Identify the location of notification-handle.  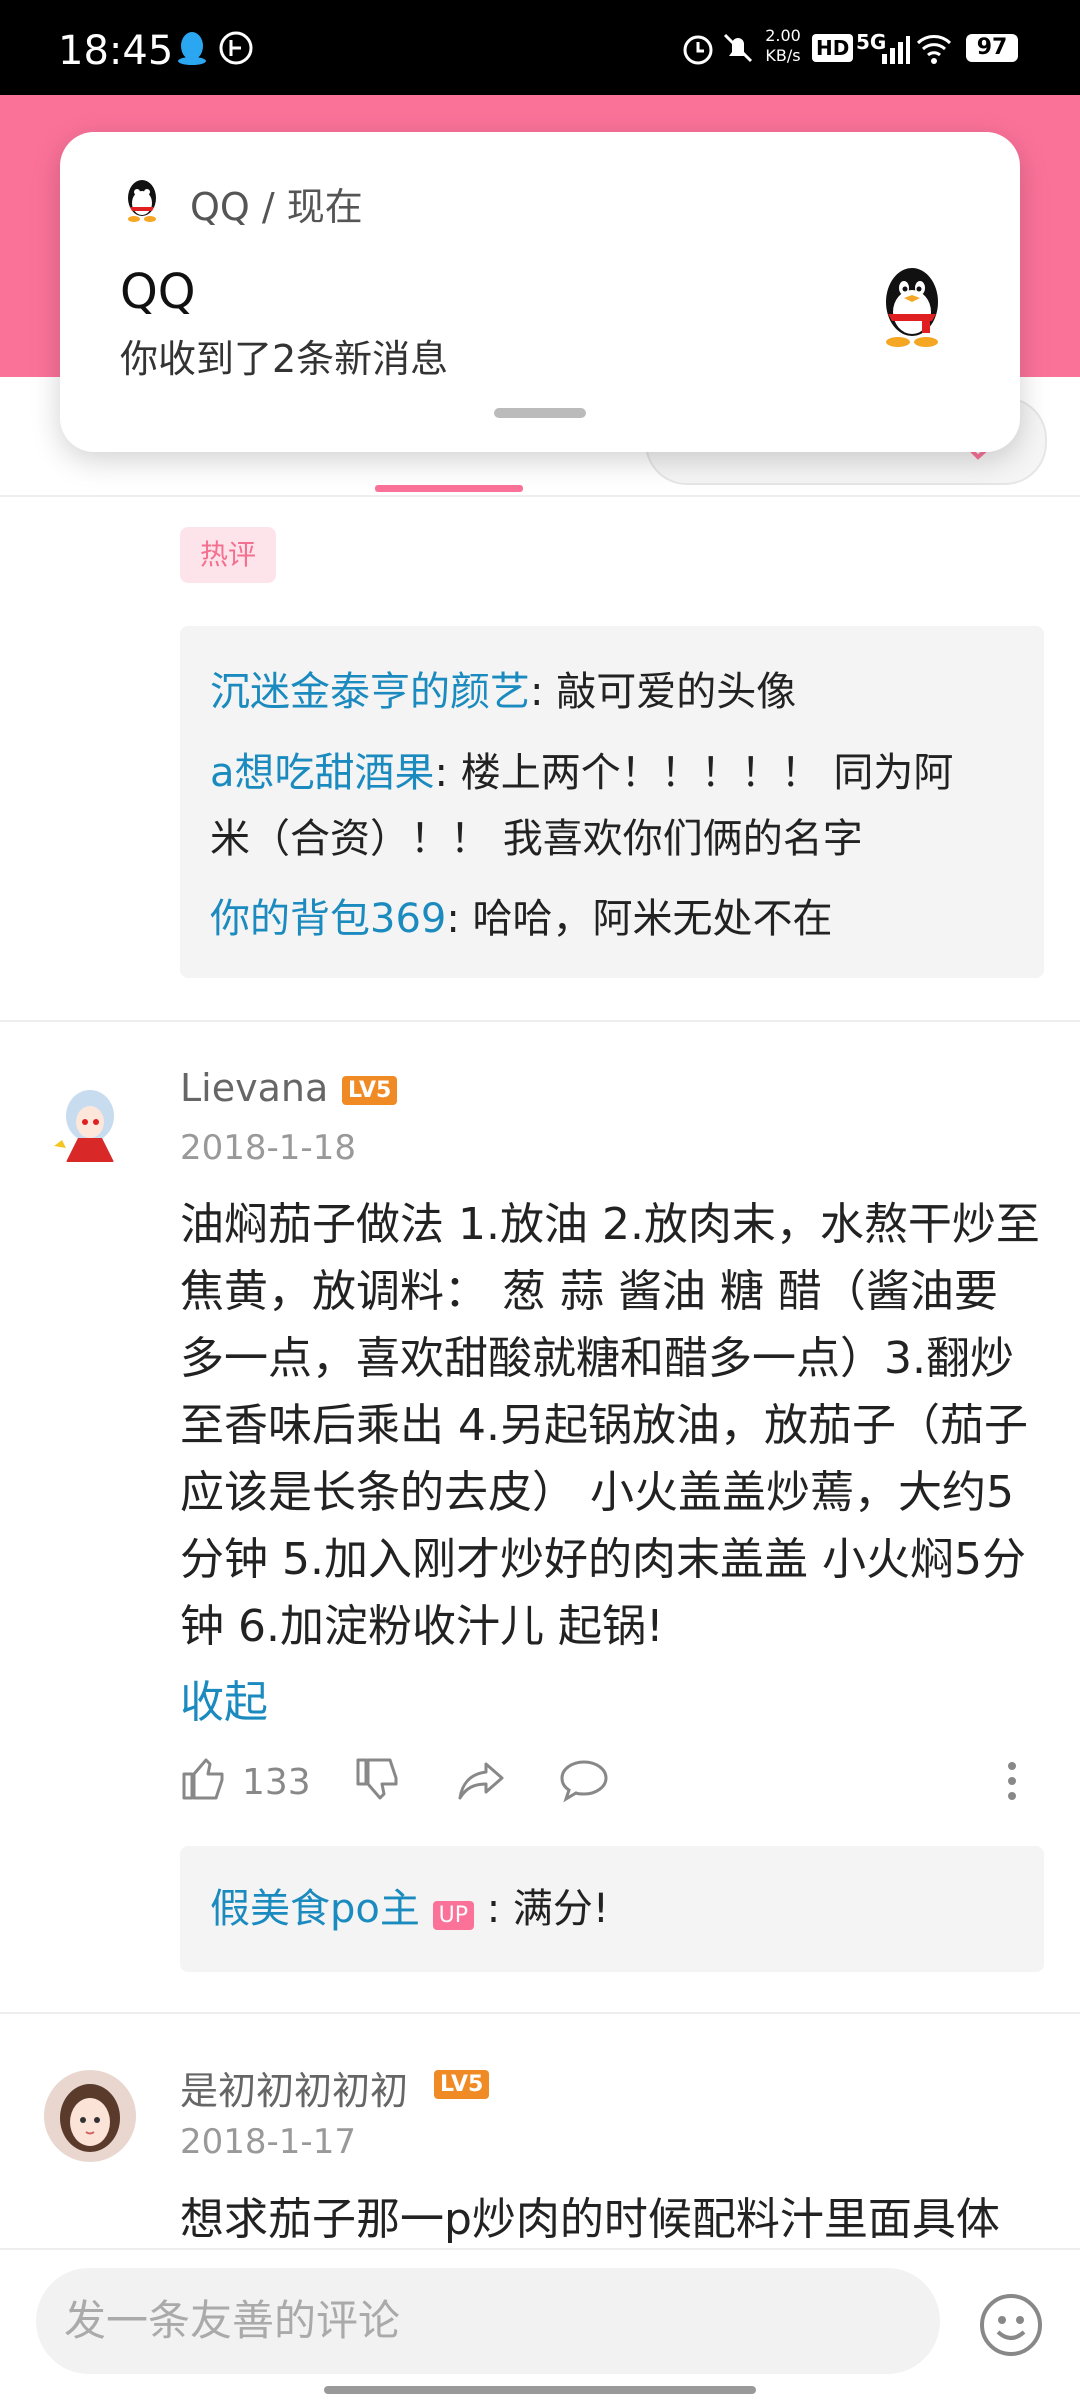
(540, 413).